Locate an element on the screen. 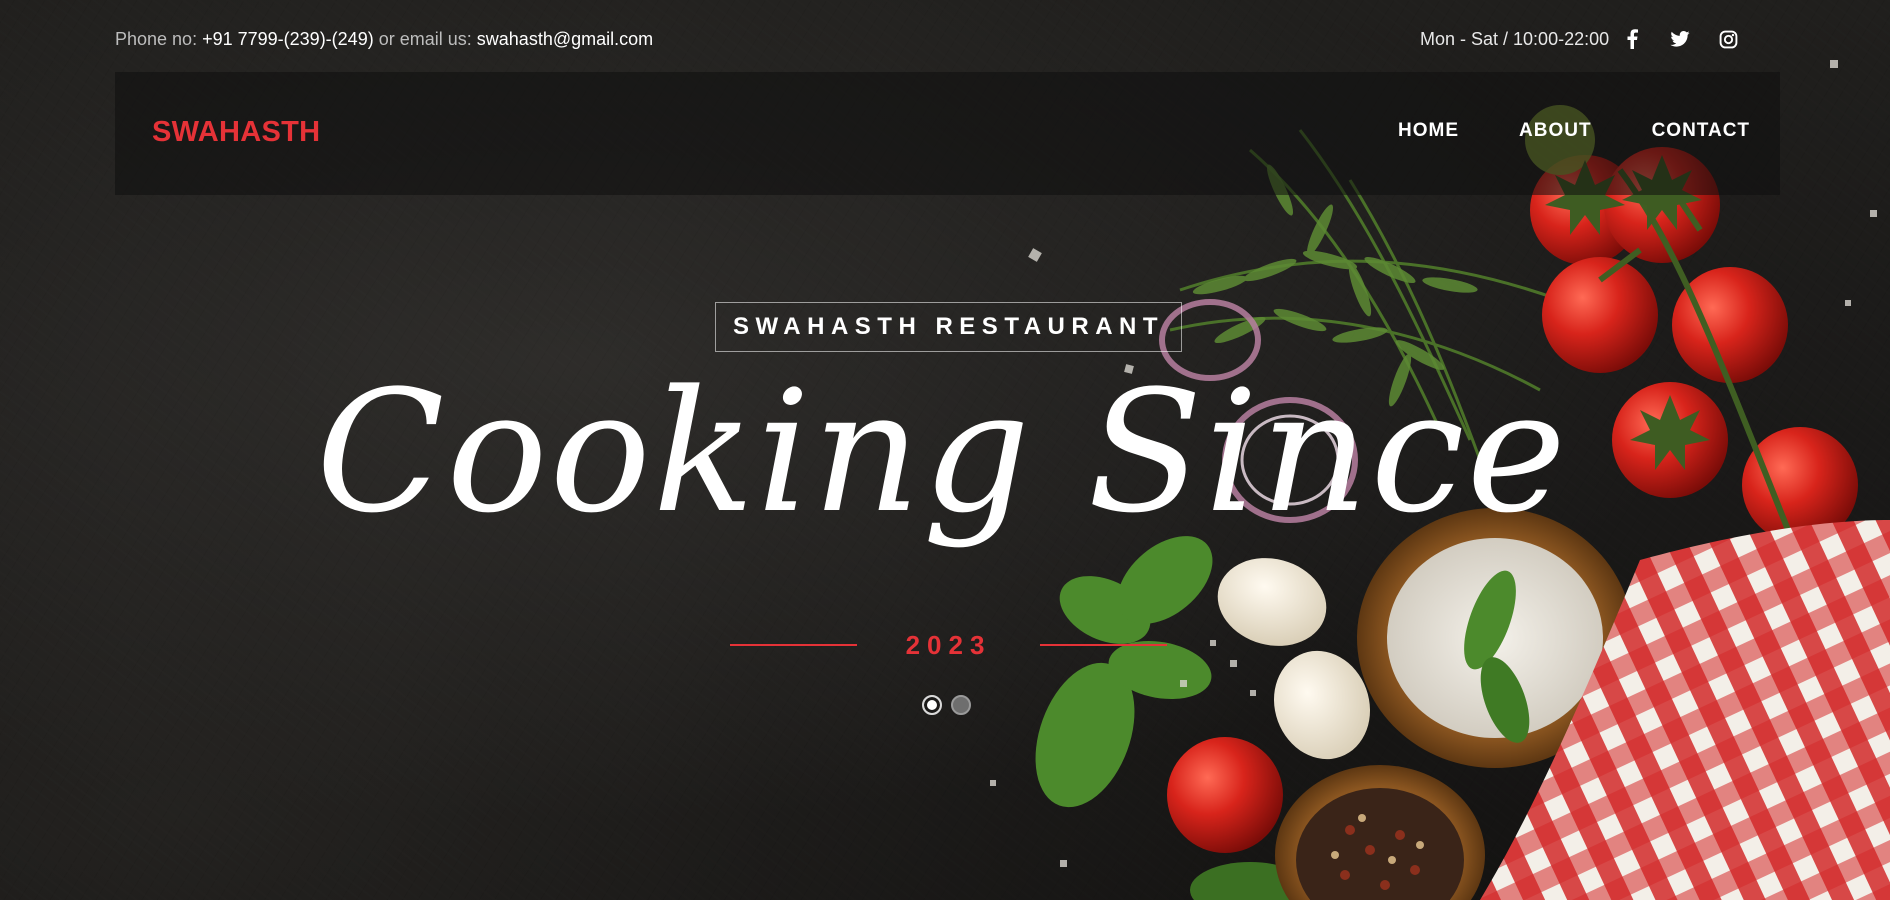 The width and height of the screenshot is (1890, 900). phone-label: Phone no: is located at coordinates (156, 38).